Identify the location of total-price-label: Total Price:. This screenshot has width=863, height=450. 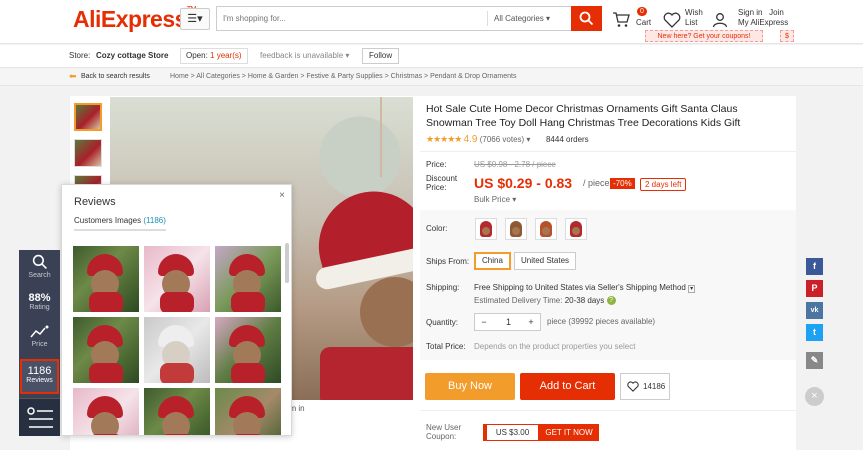
(446, 346).